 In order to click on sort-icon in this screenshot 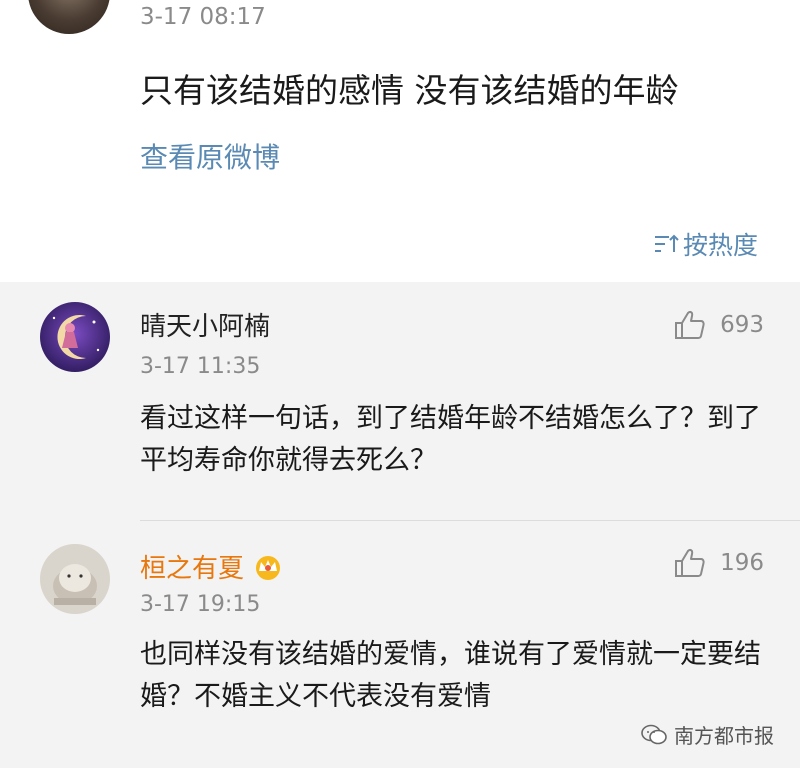, I will do `click(666, 243)`.